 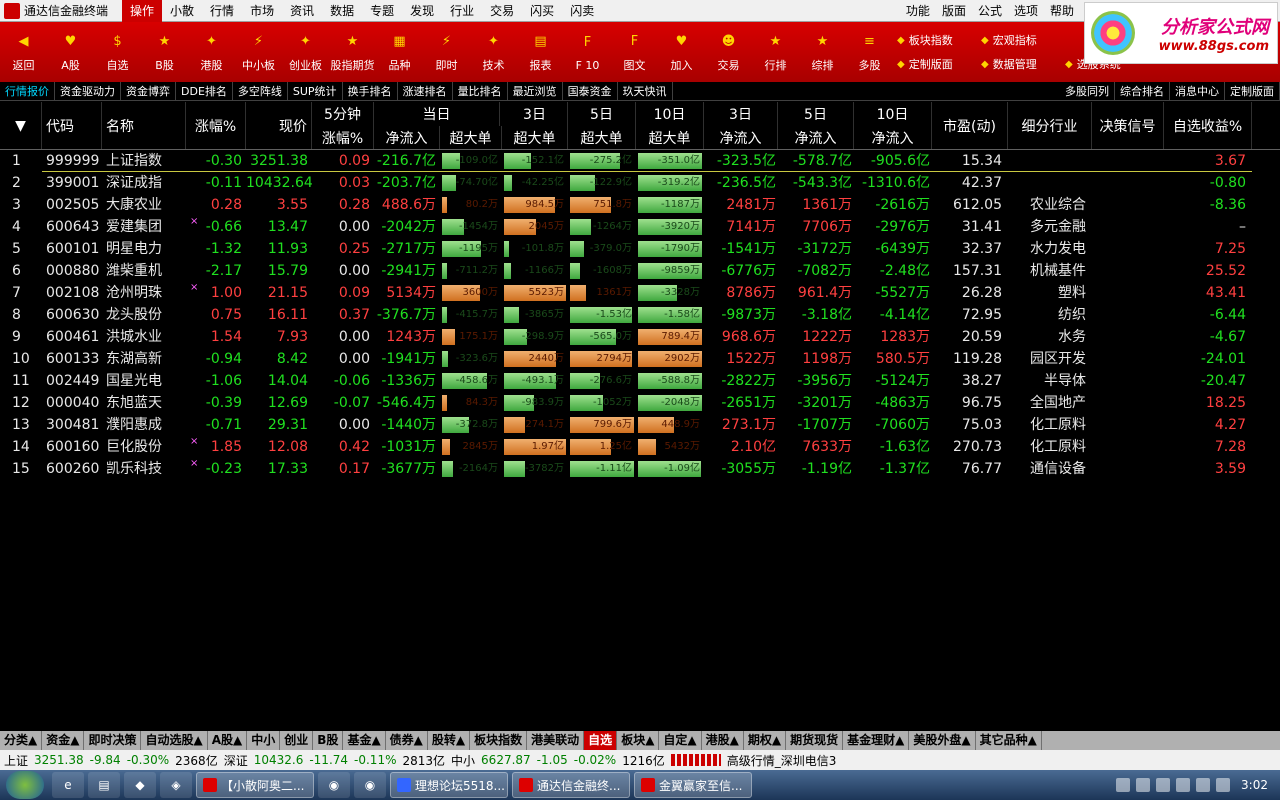 What do you see at coordinates (113, 740) in the screenshot?
I see `bottom-tab: 即时决策` at bounding box center [113, 740].